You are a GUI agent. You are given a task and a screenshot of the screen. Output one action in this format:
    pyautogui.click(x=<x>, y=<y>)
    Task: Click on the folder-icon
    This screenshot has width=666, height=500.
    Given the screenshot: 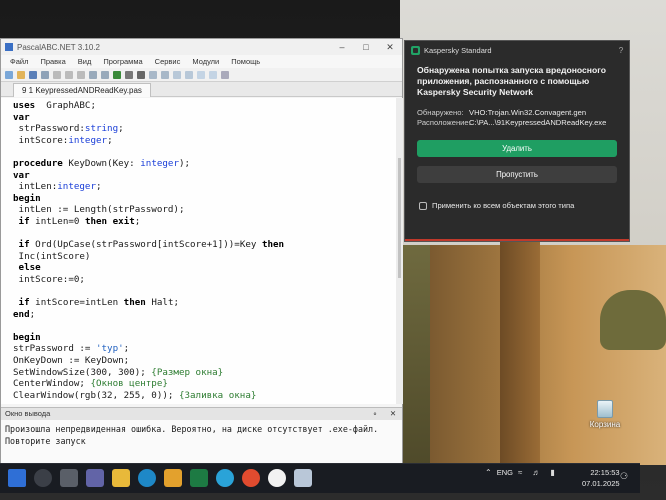 What is the action you would take?
    pyautogui.click(x=173, y=478)
    